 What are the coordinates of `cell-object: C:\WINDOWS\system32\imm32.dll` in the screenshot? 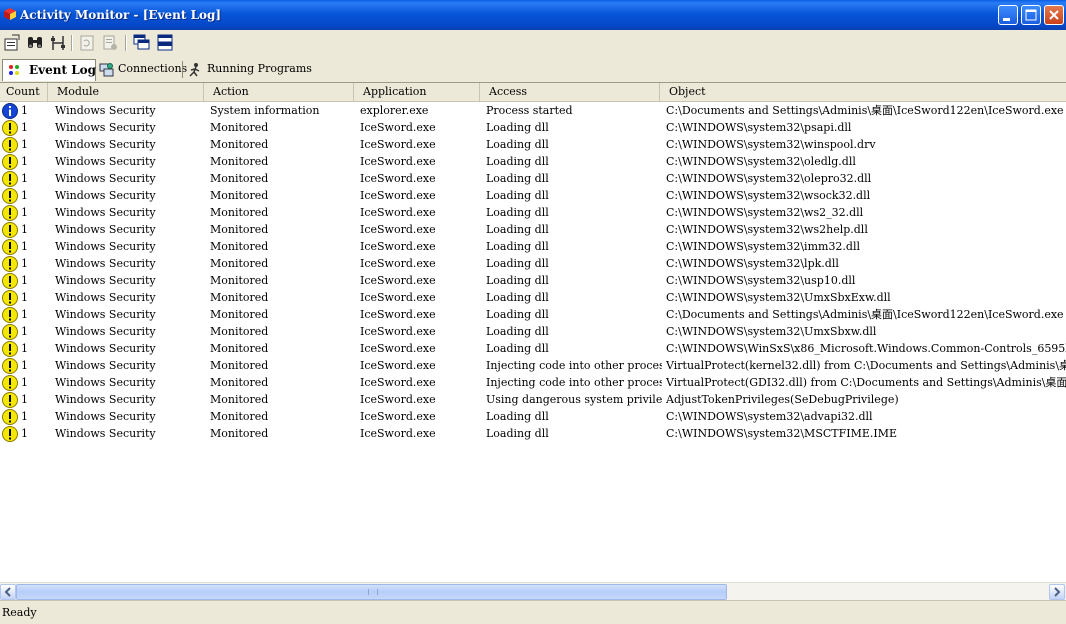 It's located at (763, 246).